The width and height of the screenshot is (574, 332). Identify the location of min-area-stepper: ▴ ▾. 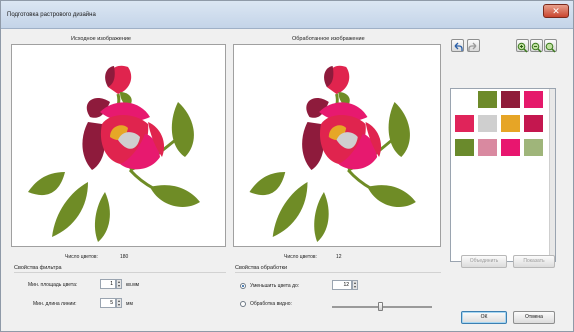
(119, 284).